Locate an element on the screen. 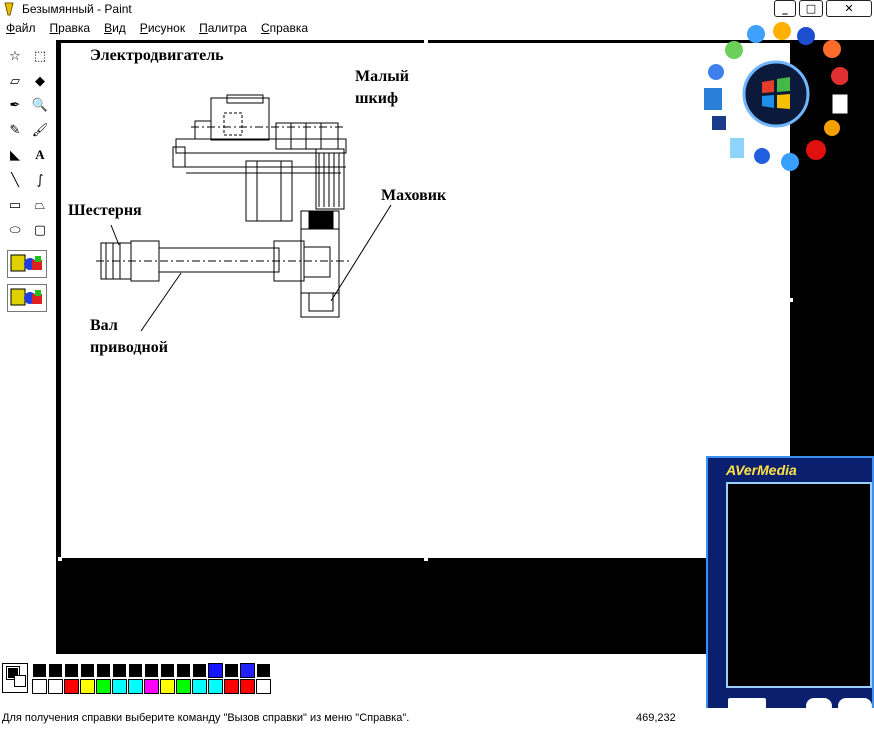 This screenshot has width=874, height=732. label-small-pulley-line1: Малый is located at coordinates (382, 76).